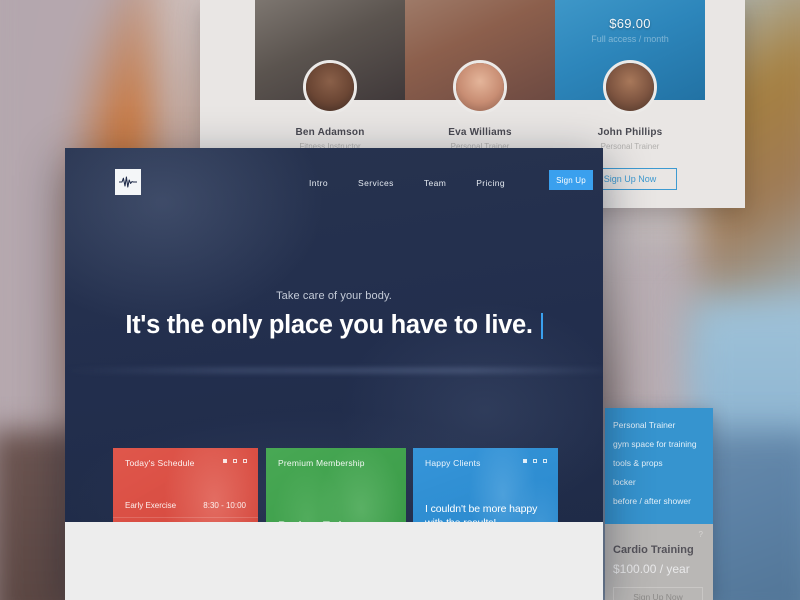  I want to click on hero-title: It's the only place you have to live., so click(329, 325).